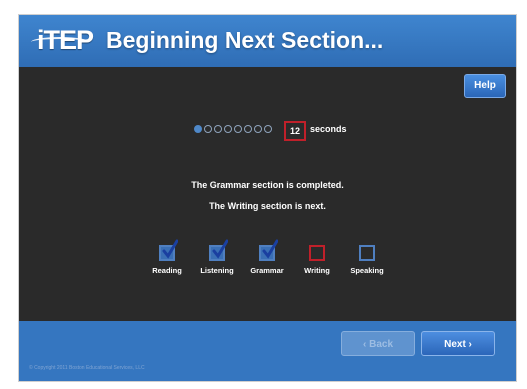 Image resolution: width=527 pixels, height=389 pixels. Describe the element at coordinates (267, 185) in the screenshot. I see `section-completed-message: The Grammar section is completed.` at that location.